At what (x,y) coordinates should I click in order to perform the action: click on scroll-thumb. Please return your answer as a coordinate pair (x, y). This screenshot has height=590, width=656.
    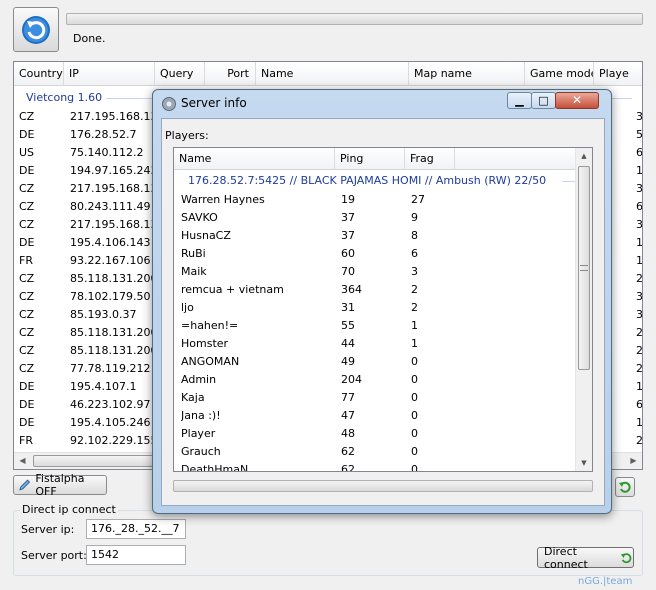
    Looking at the image, I should click on (584, 268).